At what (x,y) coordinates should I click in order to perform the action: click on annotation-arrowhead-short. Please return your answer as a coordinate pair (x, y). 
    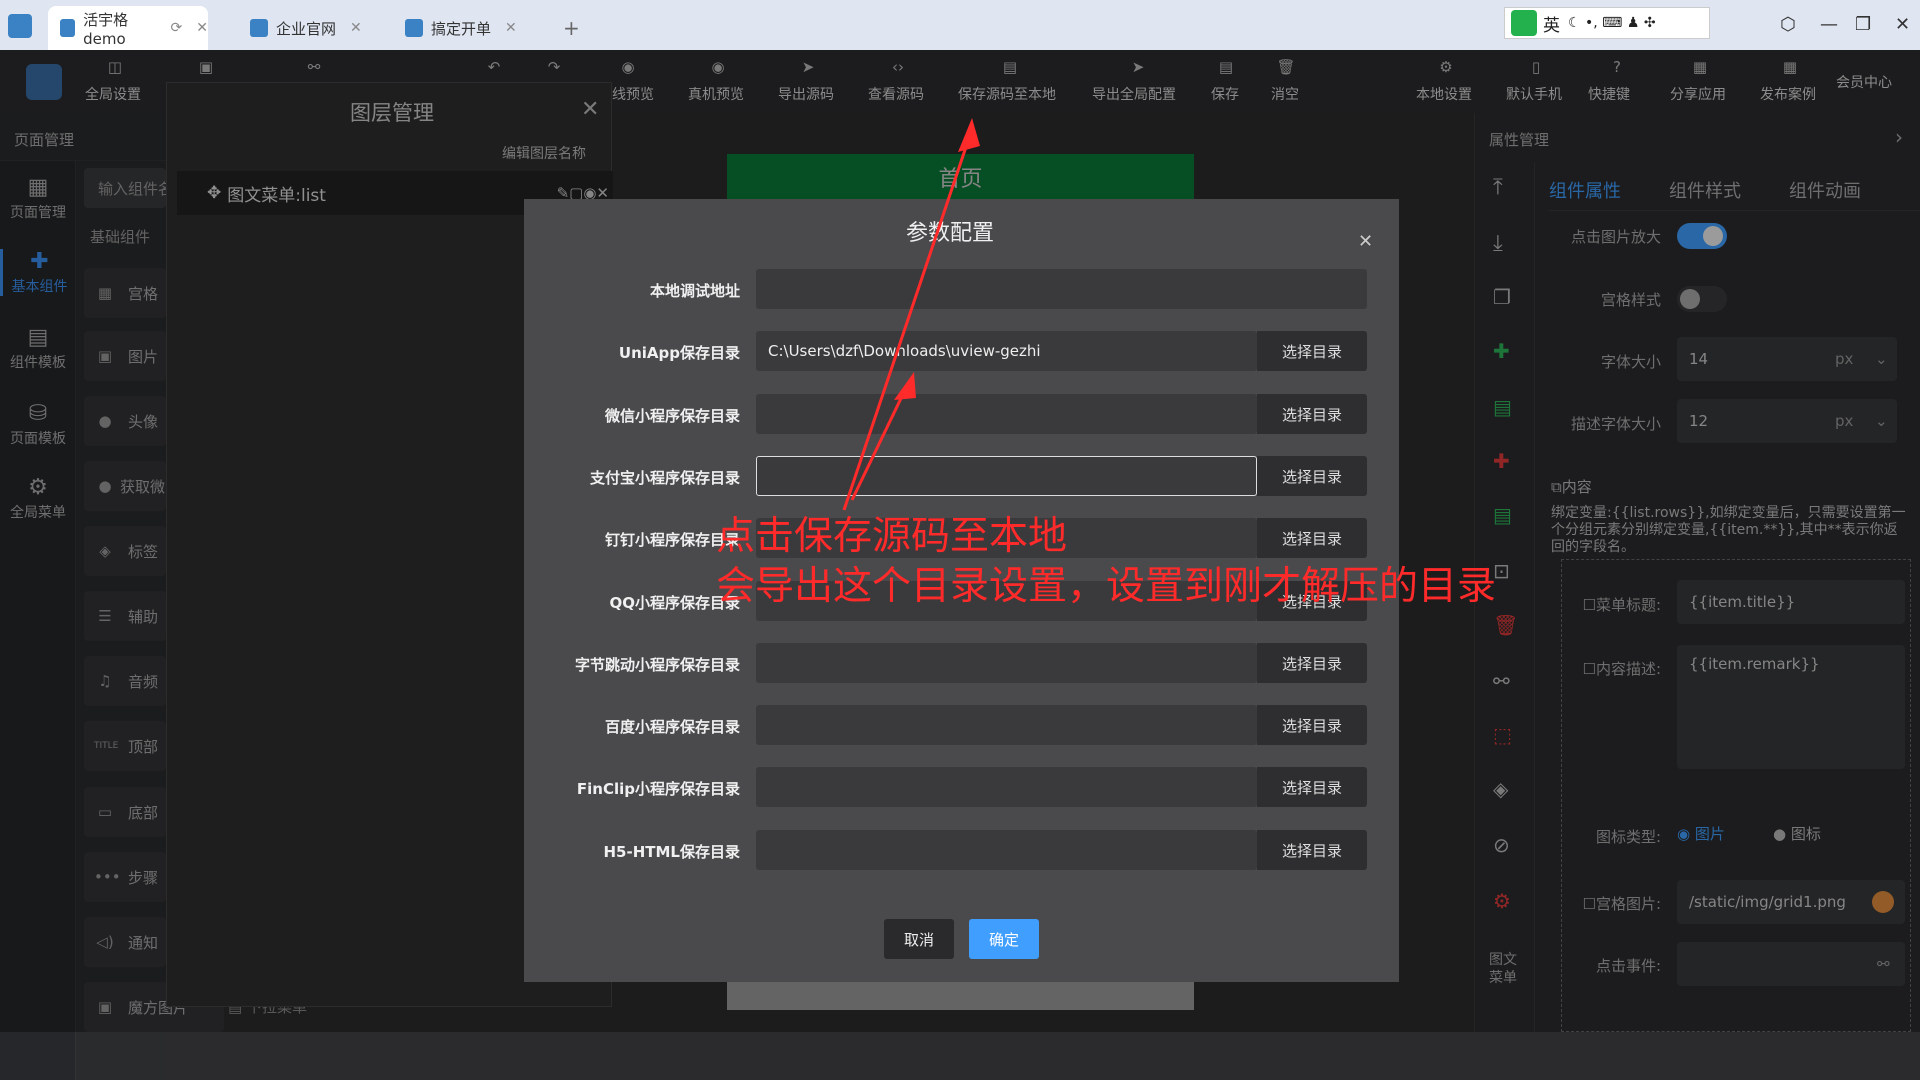
    Looking at the image, I should click on (905, 386).